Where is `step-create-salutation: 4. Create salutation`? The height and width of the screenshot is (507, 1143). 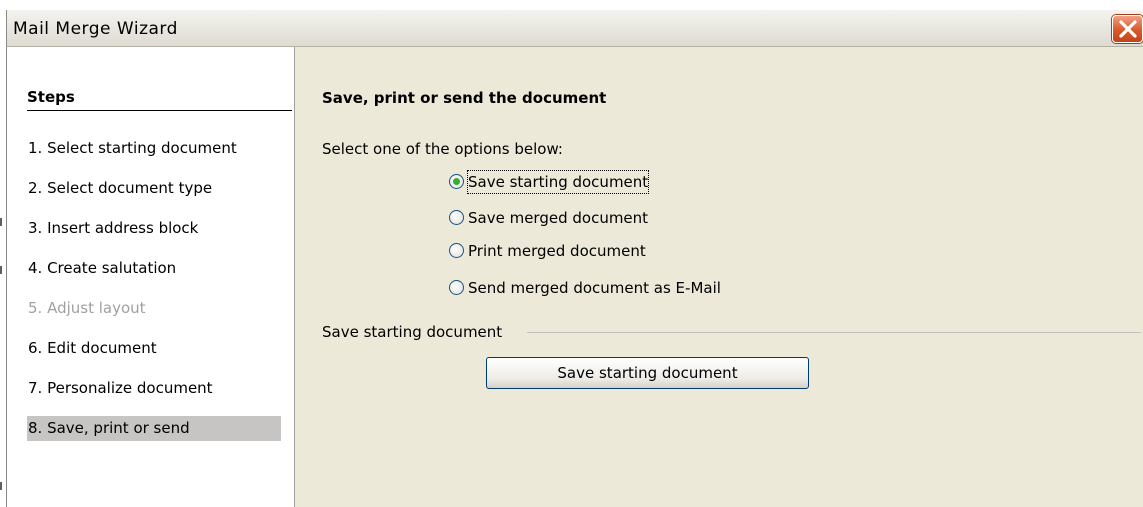 step-create-salutation: 4. Create salutation is located at coordinates (154, 268).